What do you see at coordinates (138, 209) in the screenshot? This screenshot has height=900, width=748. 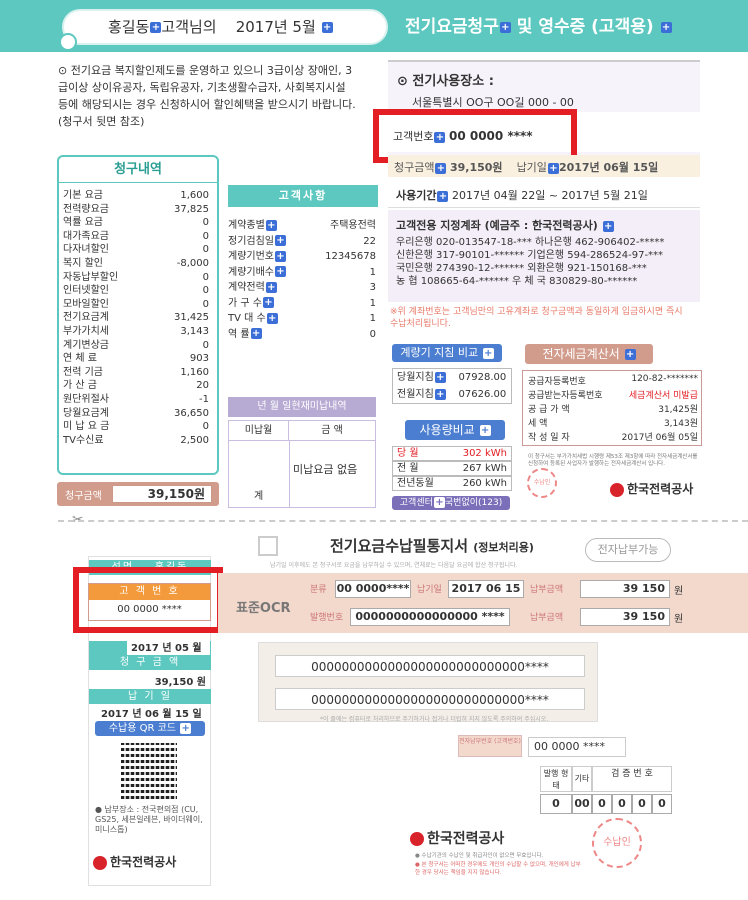 I see `billing-row: 전력량요금 37,825` at bounding box center [138, 209].